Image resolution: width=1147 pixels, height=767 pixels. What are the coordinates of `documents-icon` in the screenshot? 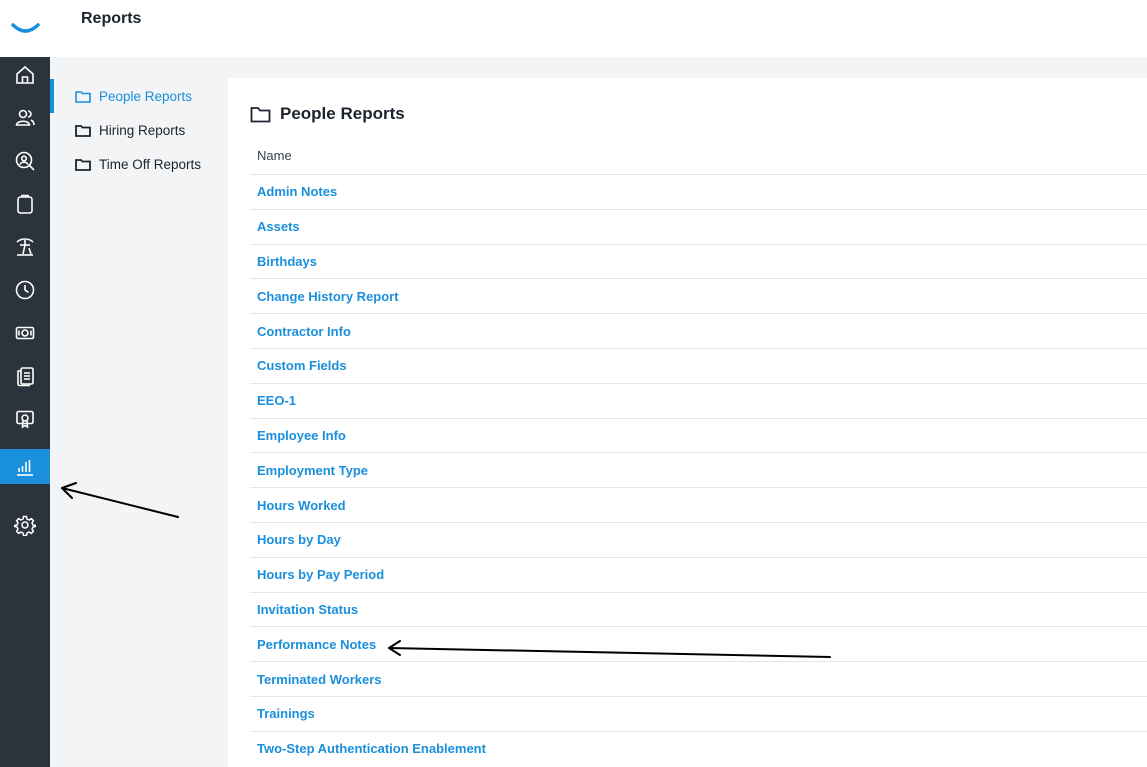 It's located at (25, 376).